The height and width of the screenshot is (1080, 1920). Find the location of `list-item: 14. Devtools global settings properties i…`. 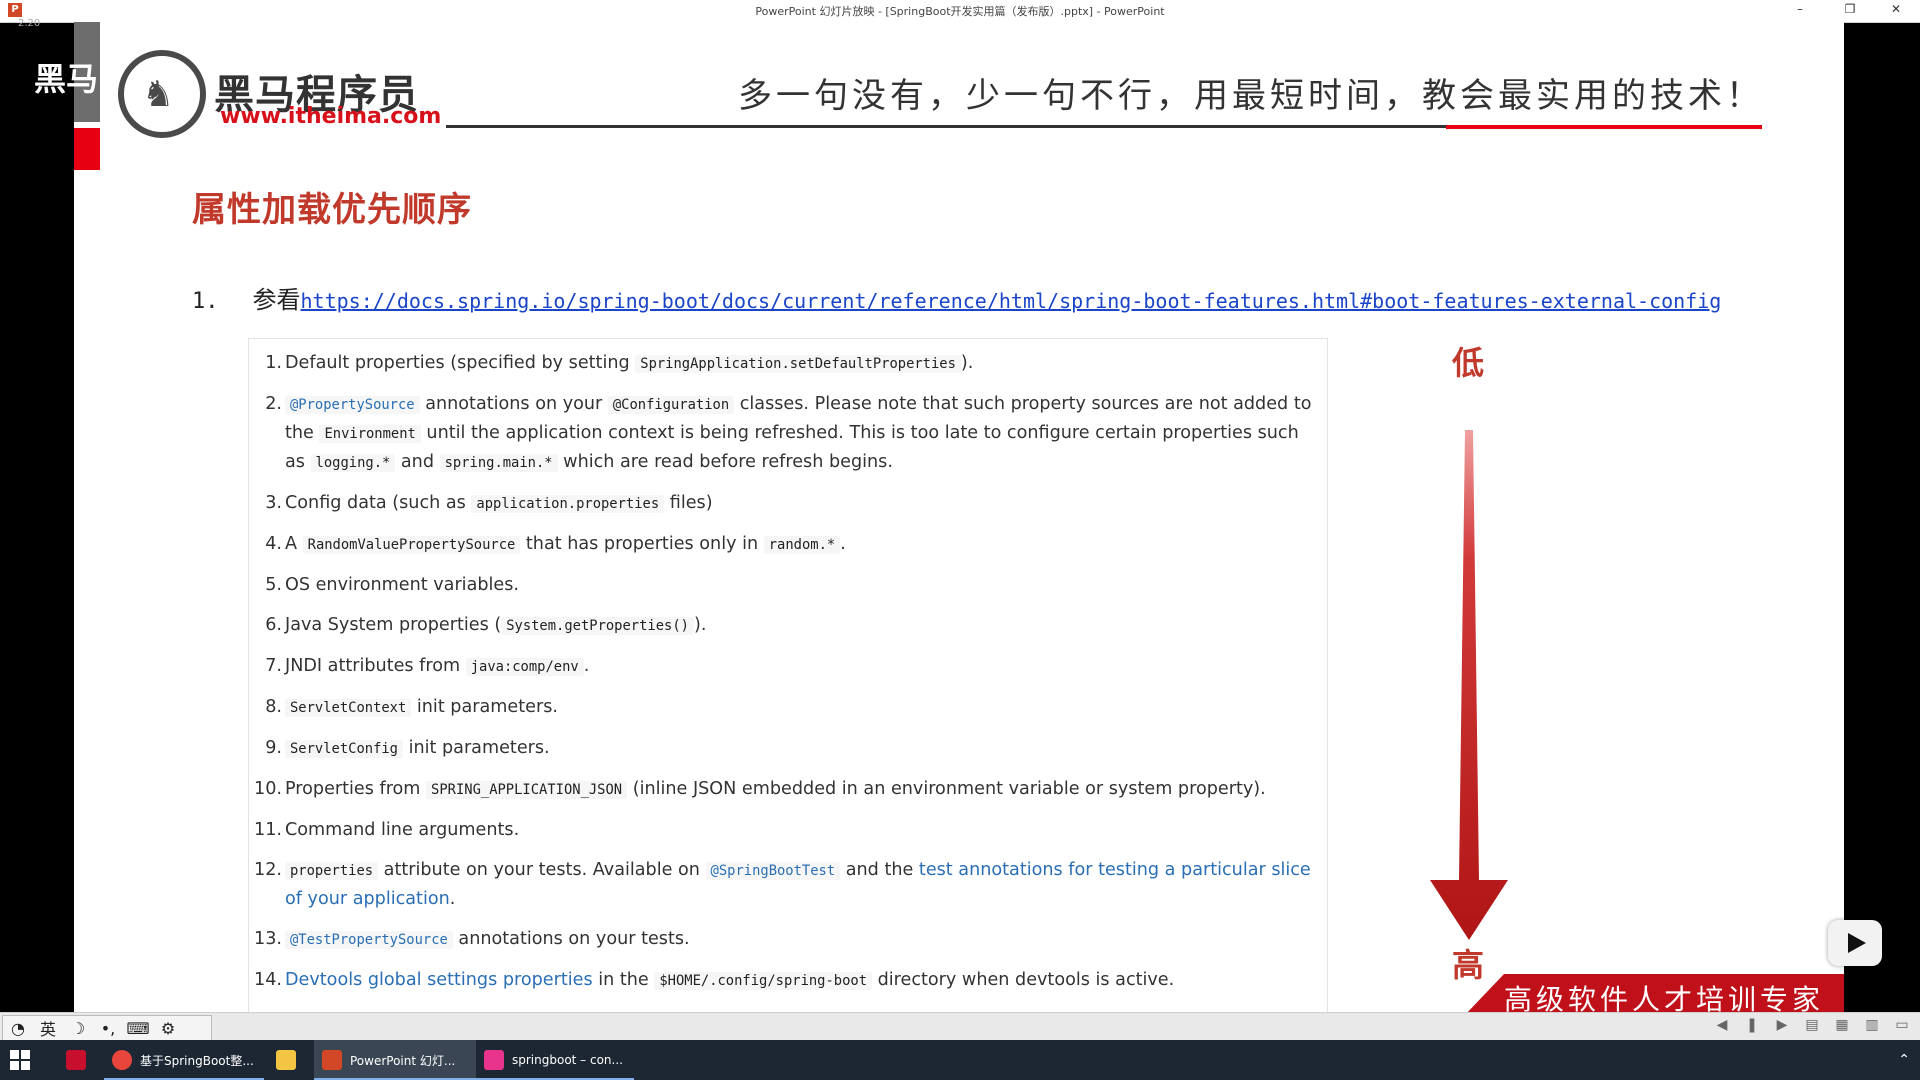

list-item: 14. Devtools global settings properties i… is located at coordinates (714, 980).